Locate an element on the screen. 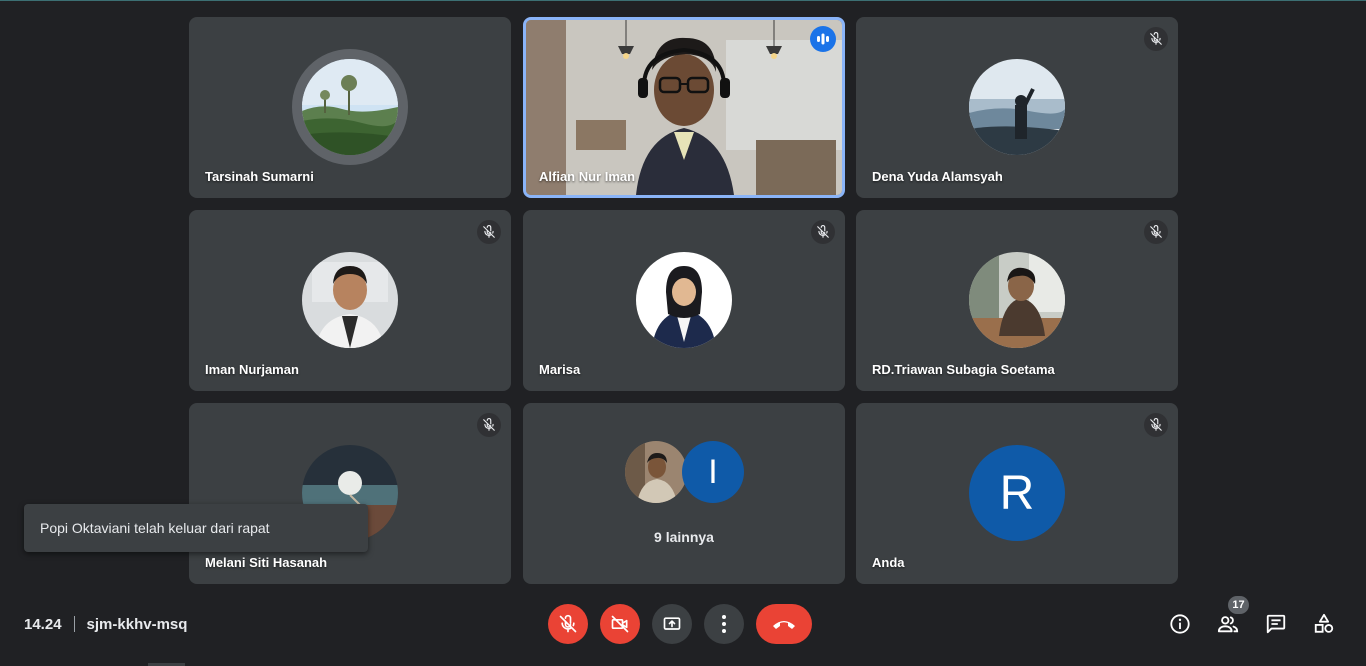 The image size is (1366, 666). meeting-details-button is located at coordinates (1180, 624).